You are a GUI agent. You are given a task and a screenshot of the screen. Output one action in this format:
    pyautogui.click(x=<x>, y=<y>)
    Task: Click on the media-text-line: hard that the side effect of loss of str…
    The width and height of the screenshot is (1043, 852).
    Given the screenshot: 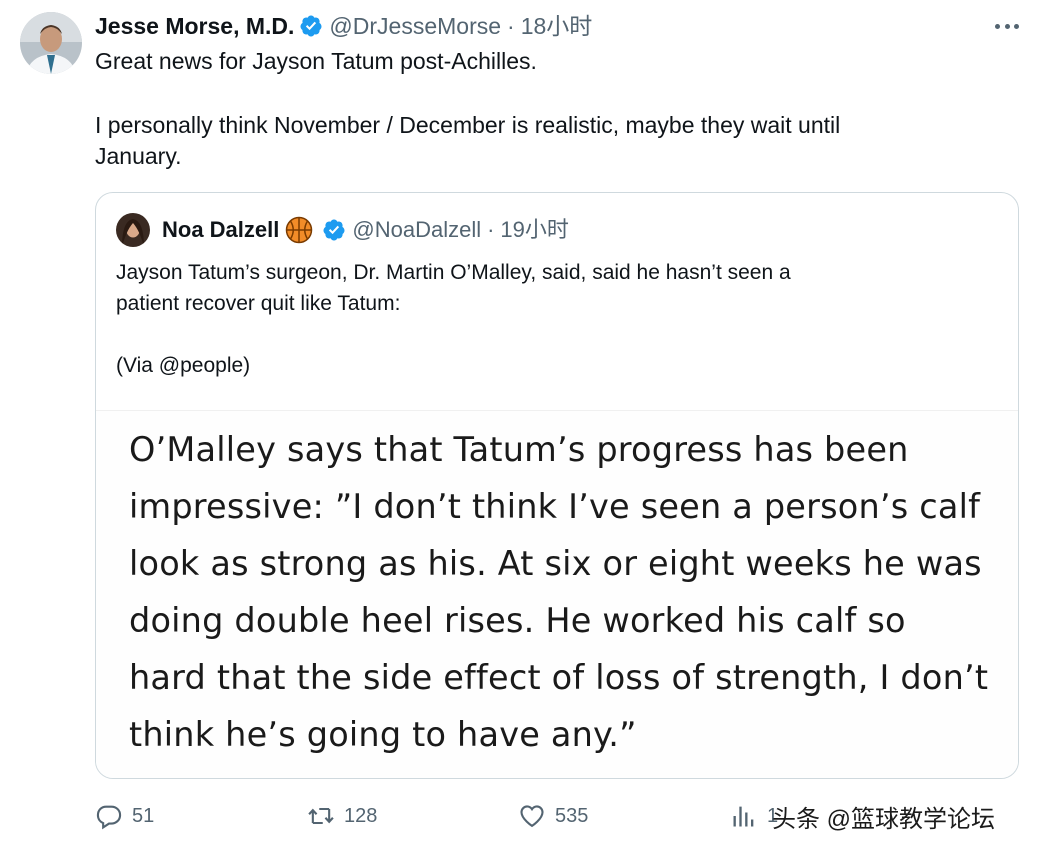 What is the action you would take?
    pyautogui.click(x=559, y=677)
    